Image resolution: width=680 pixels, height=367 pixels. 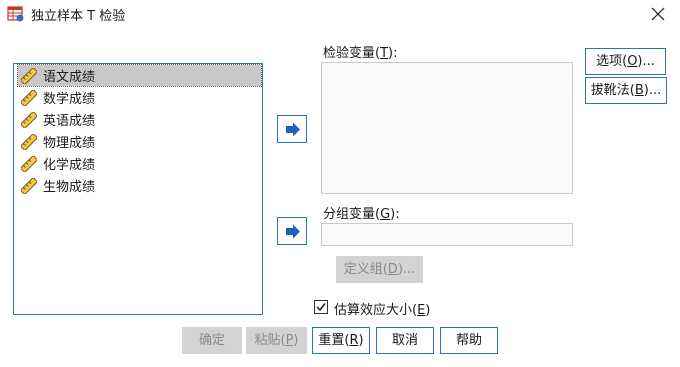 What do you see at coordinates (69, 121) in the screenshot?
I see `variable-label: 英语成绩` at bounding box center [69, 121].